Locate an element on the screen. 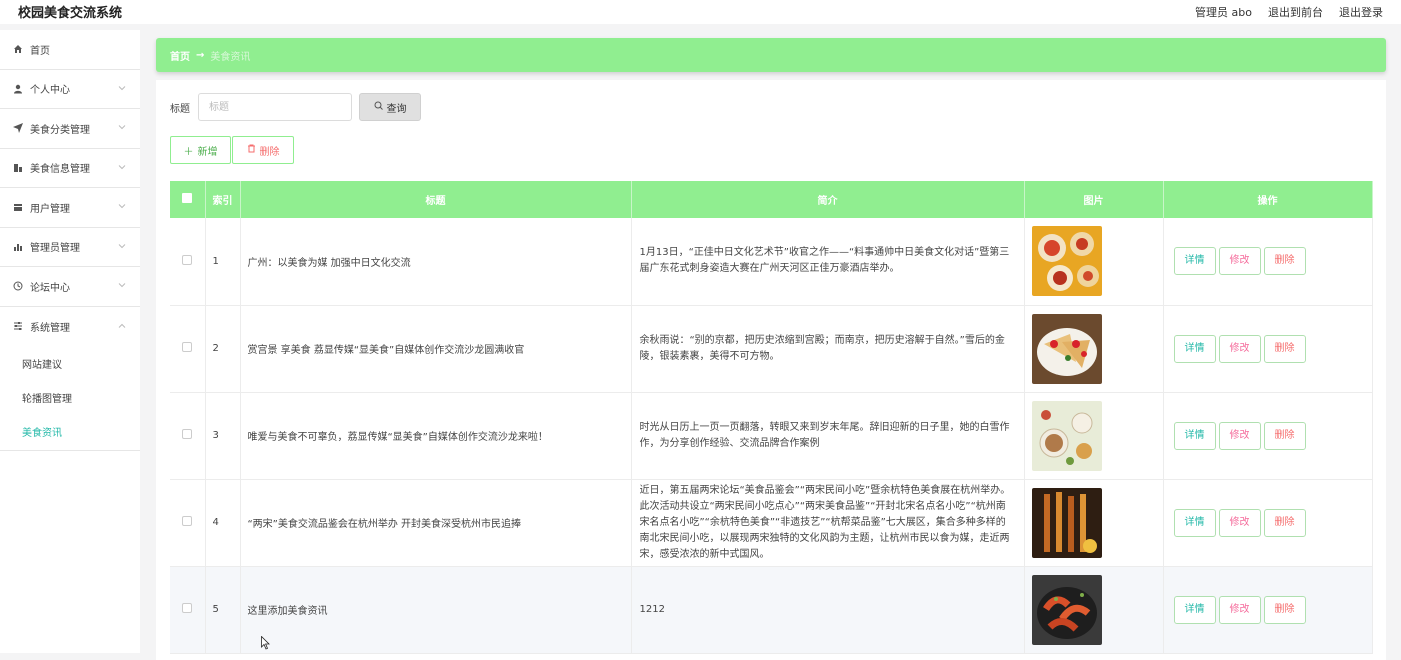 The height and width of the screenshot is (660, 1401). table-row: 5 这里添加美食资讯 1212 详情 修改 删除 is located at coordinates (771, 609).